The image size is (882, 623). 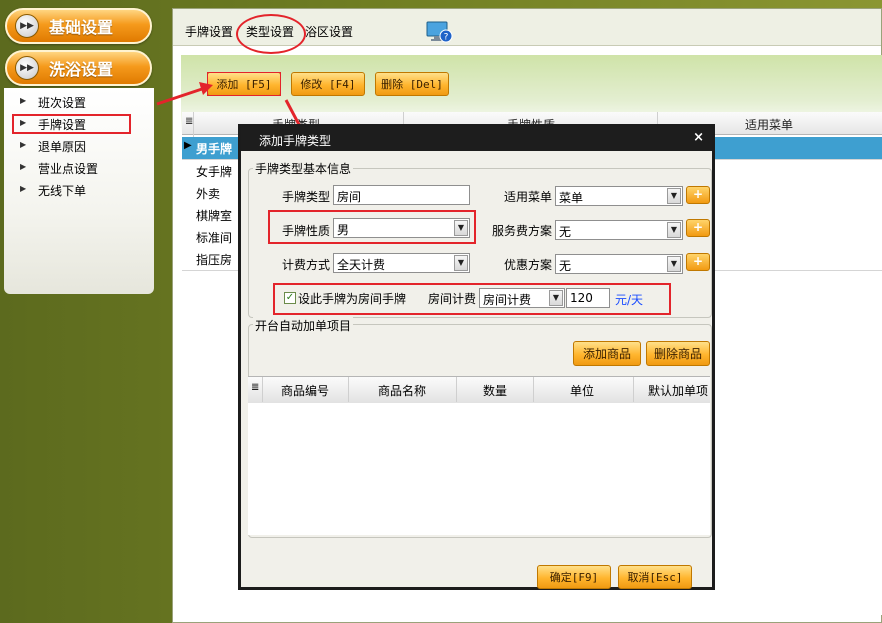 I want to click on room-billing-label: 房间计费, so click(x=452, y=299).